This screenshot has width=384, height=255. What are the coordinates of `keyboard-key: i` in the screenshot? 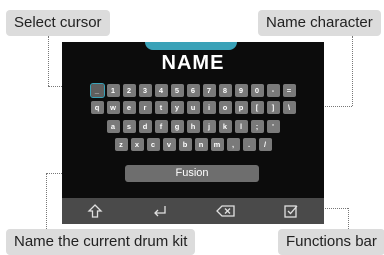 It's located at (209, 107).